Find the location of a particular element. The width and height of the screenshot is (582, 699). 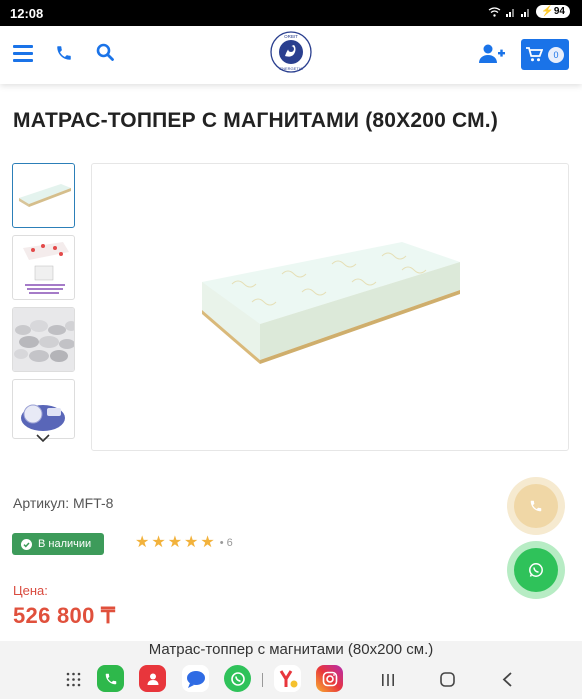

whatsapp-float-inner is located at coordinates (536, 570).